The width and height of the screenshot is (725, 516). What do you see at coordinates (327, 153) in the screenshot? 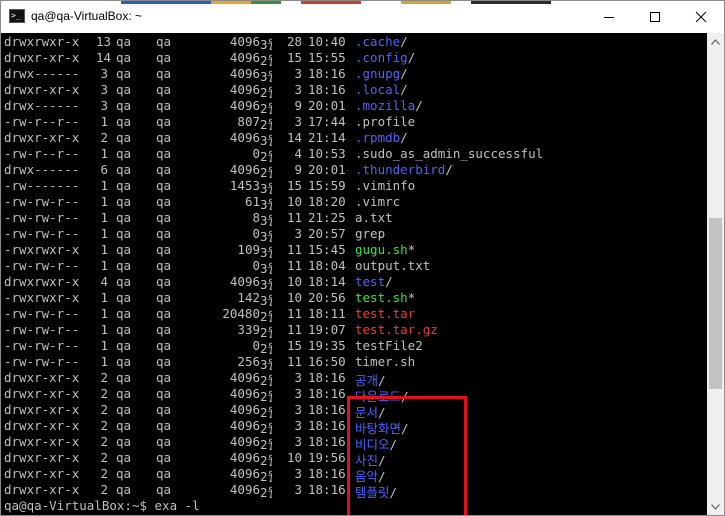
I see `cell-time: 10:53` at bounding box center [327, 153].